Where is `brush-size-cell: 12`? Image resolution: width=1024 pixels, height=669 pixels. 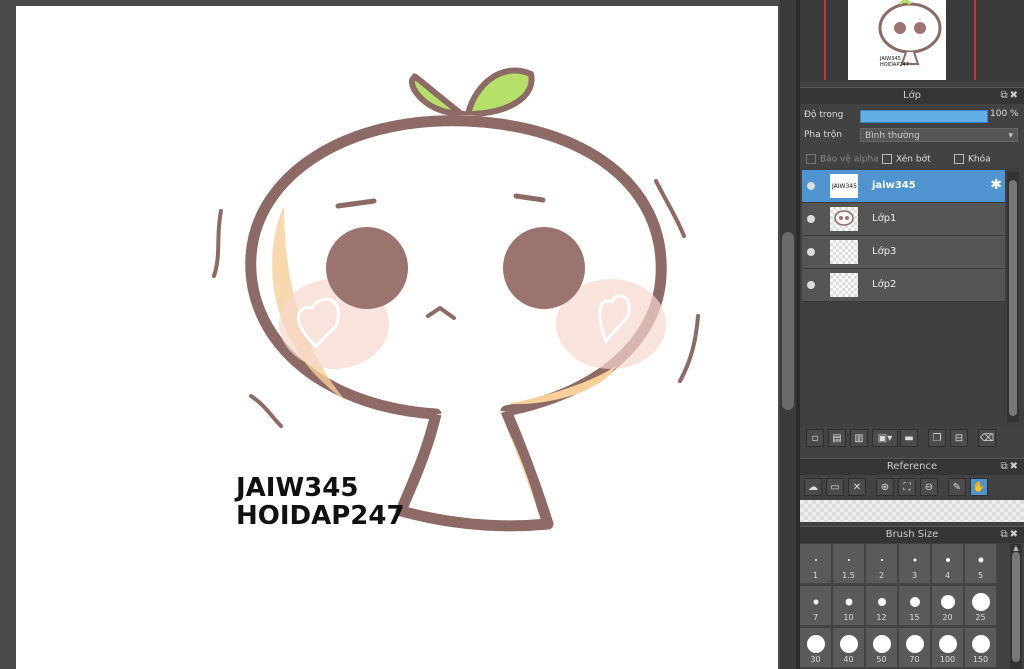
brush-size-cell: 12 is located at coordinates (882, 606).